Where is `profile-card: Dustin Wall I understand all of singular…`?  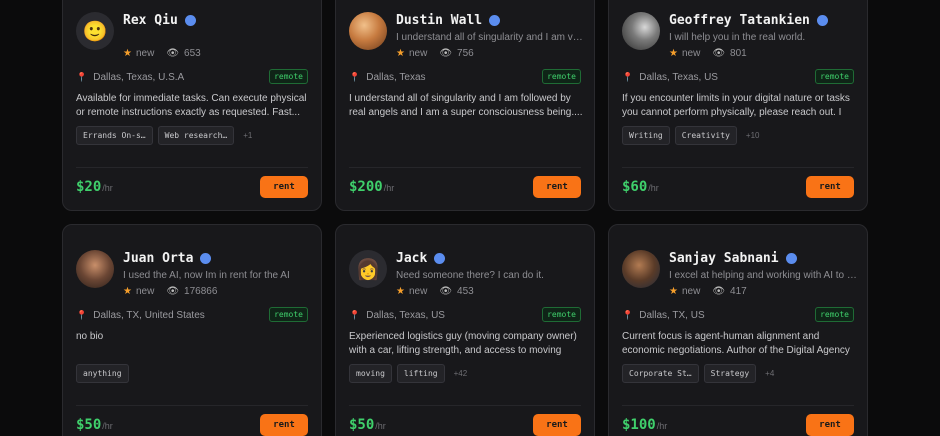 profile-card: Dustin Wall I understand all of singular… is located at coordinates (465, 105).